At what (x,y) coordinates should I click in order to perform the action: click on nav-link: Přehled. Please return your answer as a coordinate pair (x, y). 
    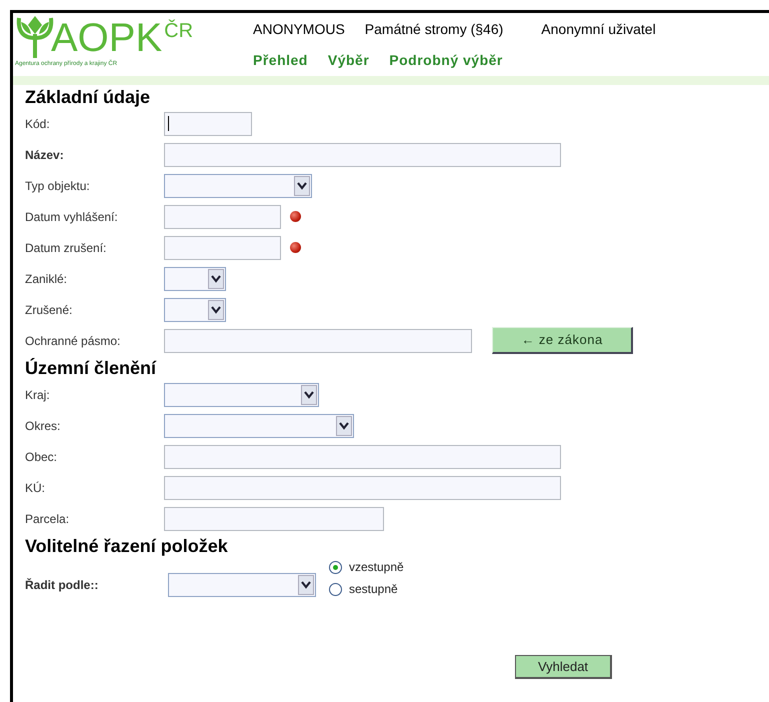
    Looking at the image, I should click on (280, 60).